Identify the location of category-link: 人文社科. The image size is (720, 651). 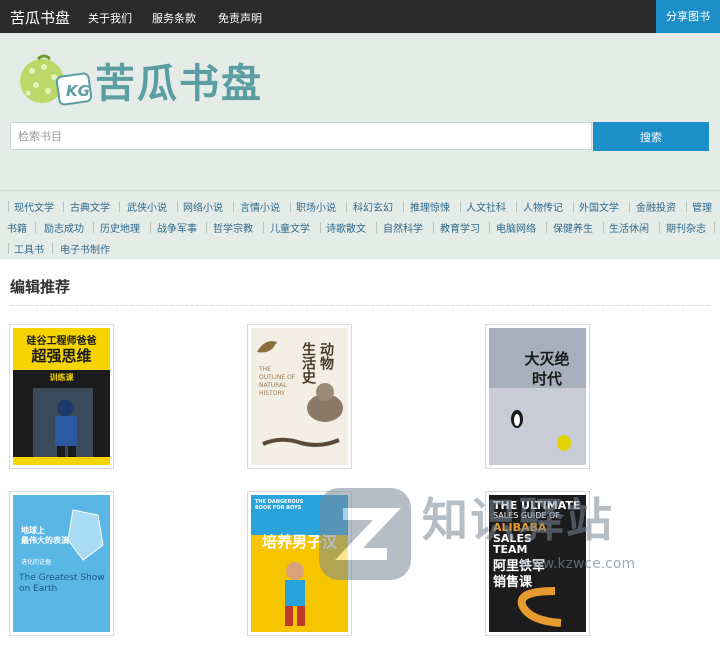
(486, 206).